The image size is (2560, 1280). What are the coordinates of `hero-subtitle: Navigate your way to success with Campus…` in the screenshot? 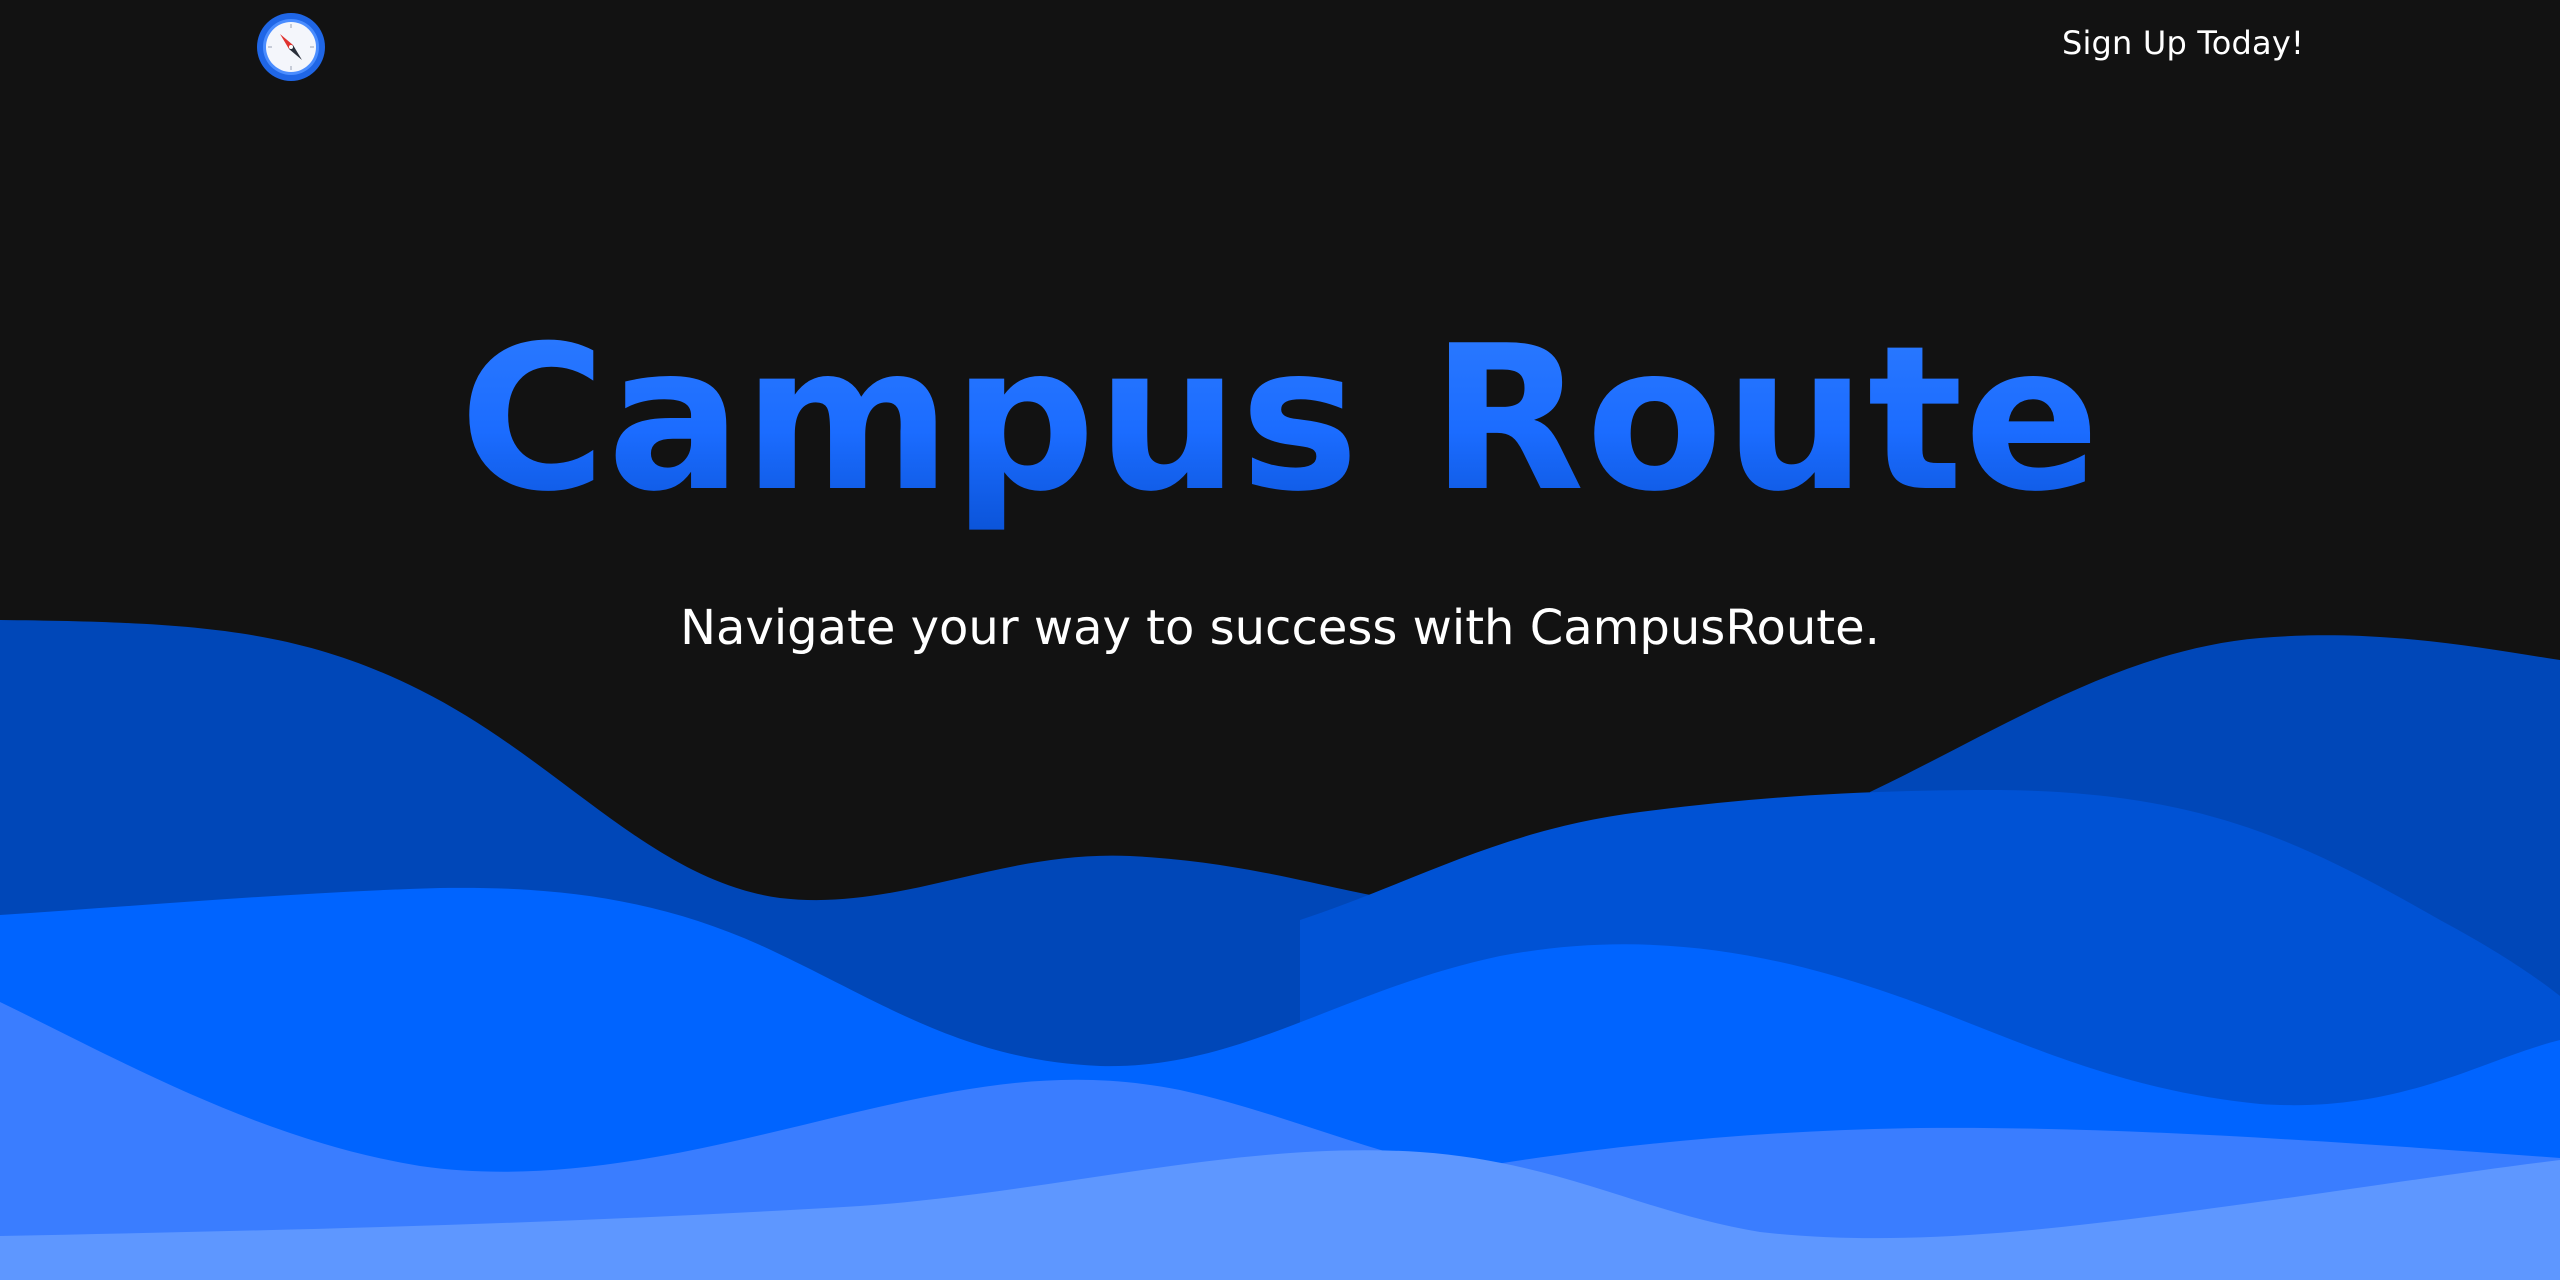 It's located at (1280, 628).